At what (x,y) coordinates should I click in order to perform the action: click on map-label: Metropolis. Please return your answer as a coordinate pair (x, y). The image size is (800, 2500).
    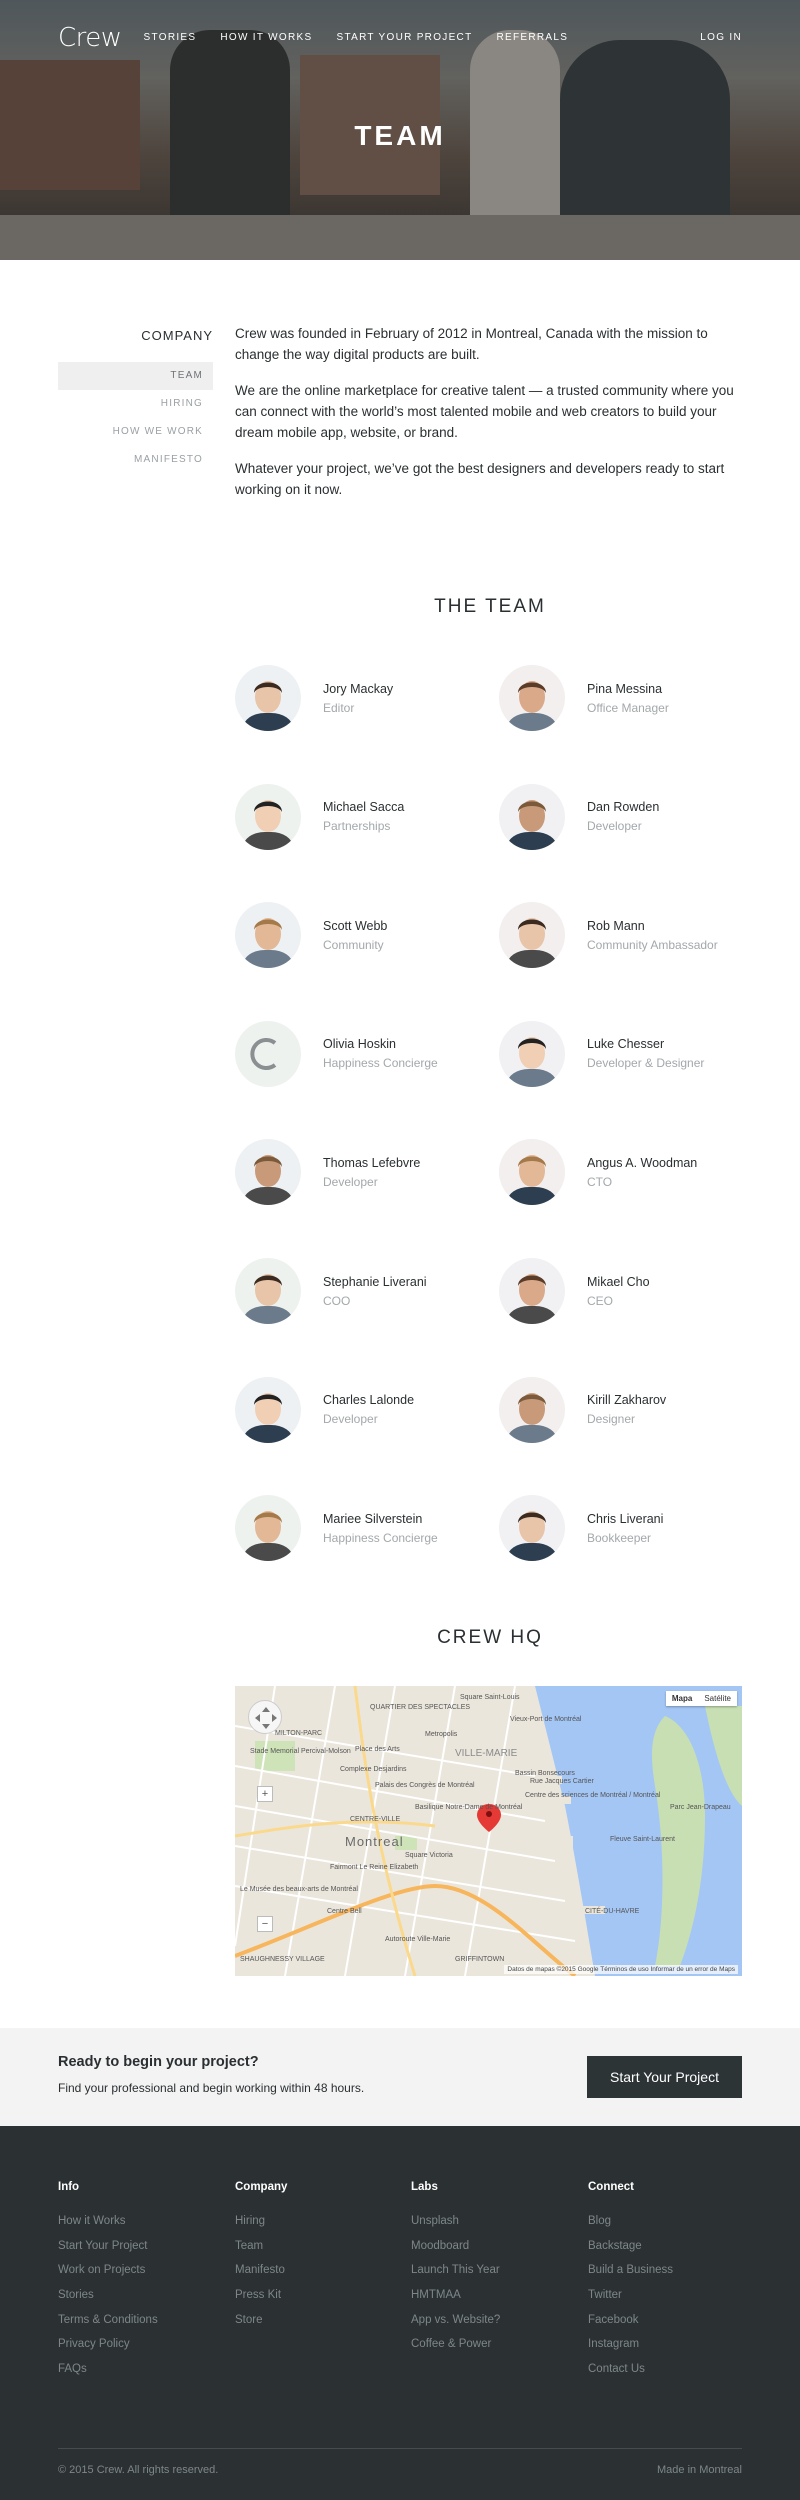
    Looking at the image, I should click on (441, 1734).